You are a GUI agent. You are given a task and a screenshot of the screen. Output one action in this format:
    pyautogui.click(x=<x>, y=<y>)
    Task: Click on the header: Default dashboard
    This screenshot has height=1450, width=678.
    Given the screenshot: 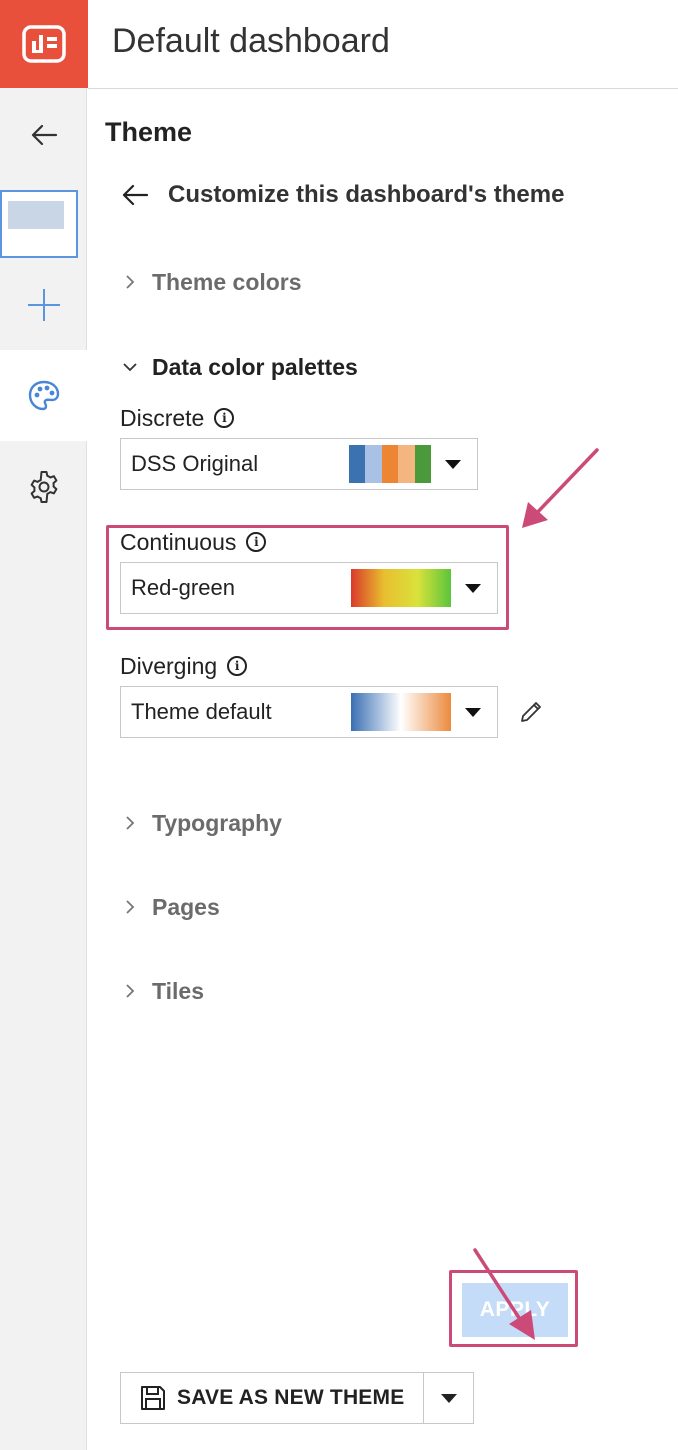 What is the action you would take?
    pyautogui.click(x=383, y=44)
    